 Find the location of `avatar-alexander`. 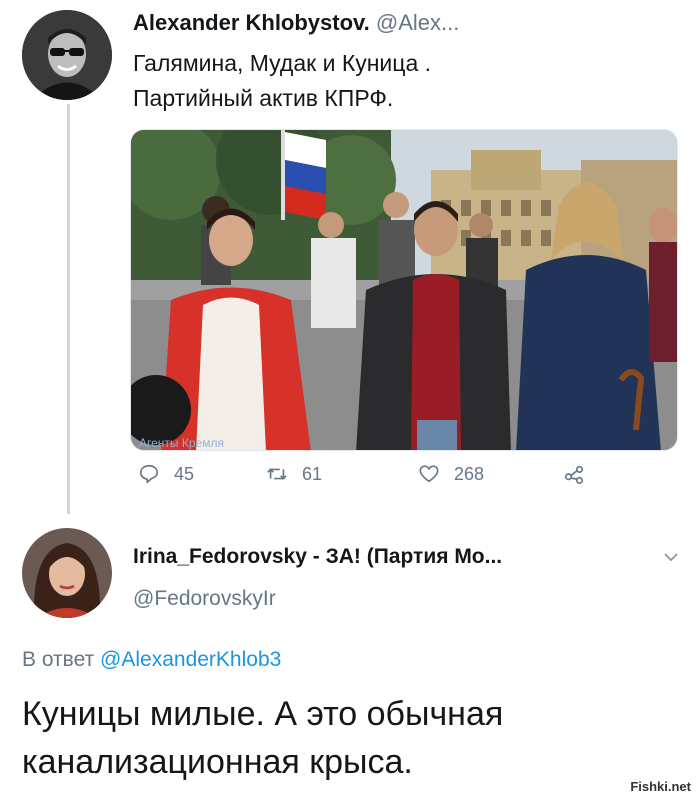

avatar-alexander is located at coordinates (67, 55).